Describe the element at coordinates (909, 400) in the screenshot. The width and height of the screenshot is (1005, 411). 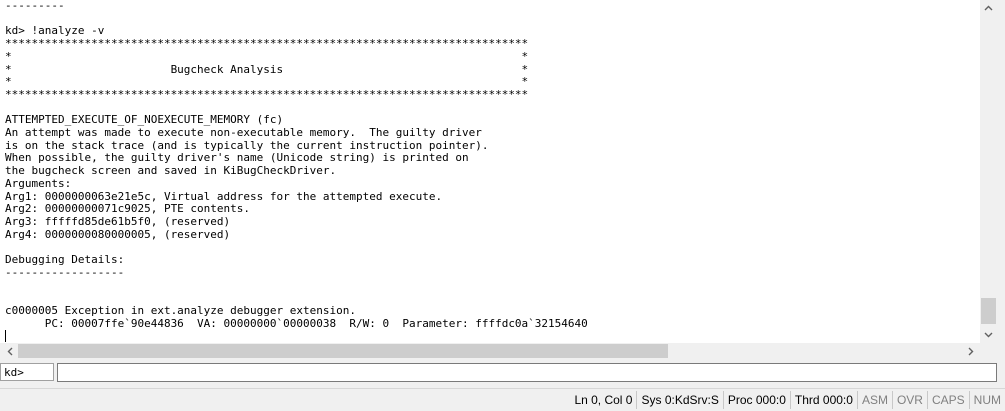
I see `status-ovr: OVR` at that location.